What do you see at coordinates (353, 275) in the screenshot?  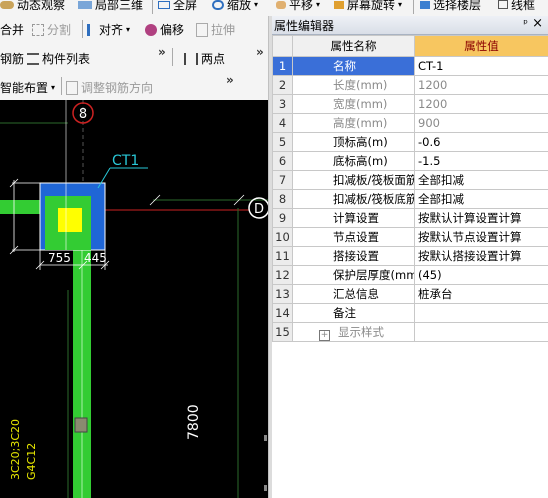 I see `property-name: 保护层厚度(mm)` at bounding box center [353, 275].